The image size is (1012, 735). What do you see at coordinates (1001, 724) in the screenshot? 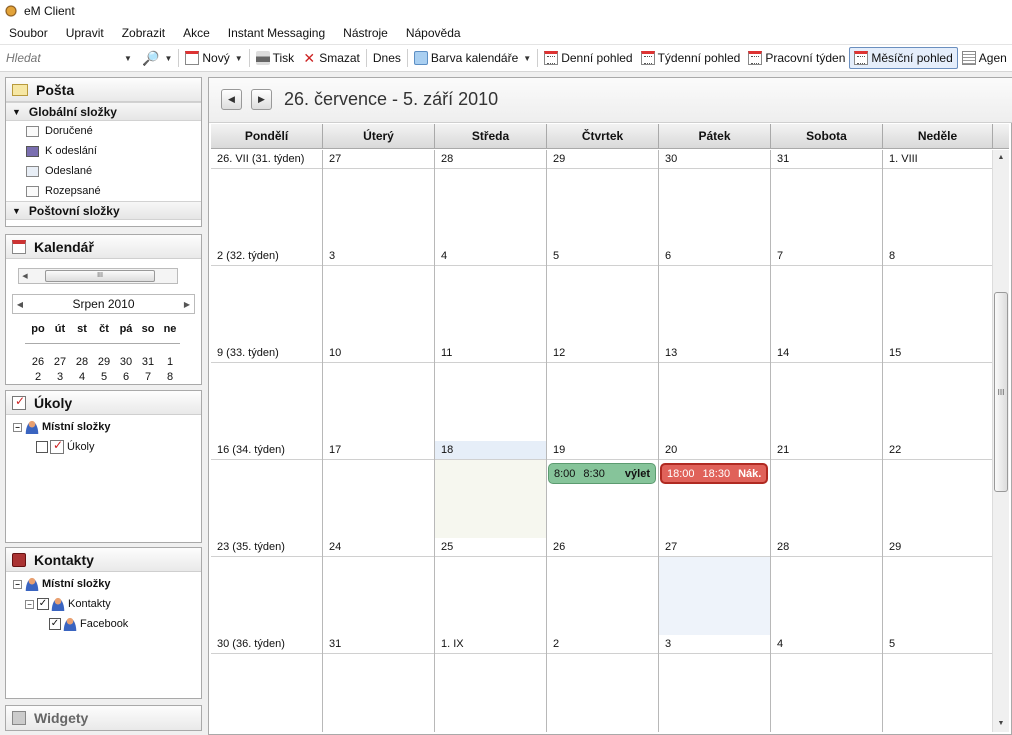
I see `scroll-down-icon: ▼` at bounding box center [1001, 724].